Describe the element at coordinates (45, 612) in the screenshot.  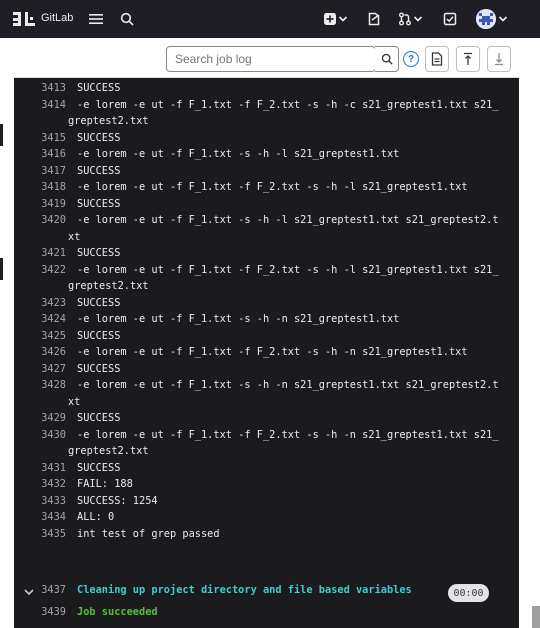
I see `line-number: 3439` at that location.